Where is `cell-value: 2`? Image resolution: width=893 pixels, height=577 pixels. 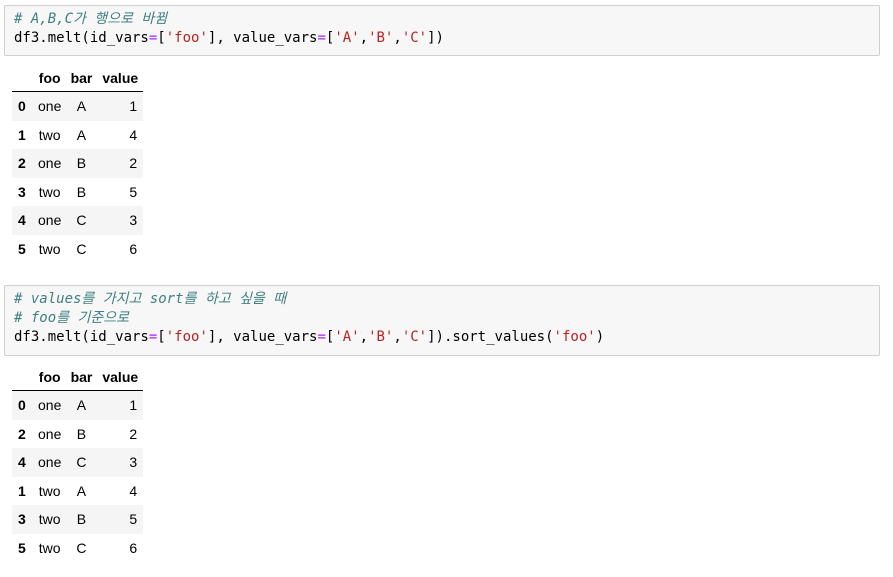 cell-value: 2 is located at coordinates (133, 433).